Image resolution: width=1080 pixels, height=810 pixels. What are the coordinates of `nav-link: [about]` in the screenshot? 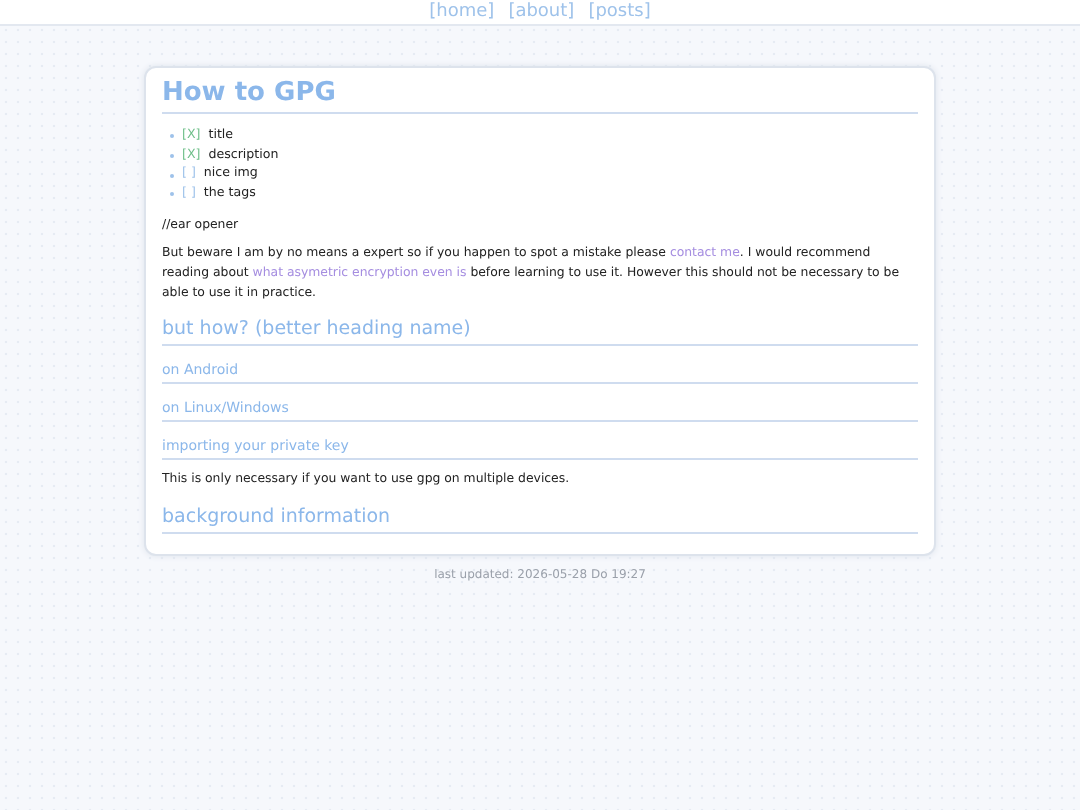 It's located at (541, 12).